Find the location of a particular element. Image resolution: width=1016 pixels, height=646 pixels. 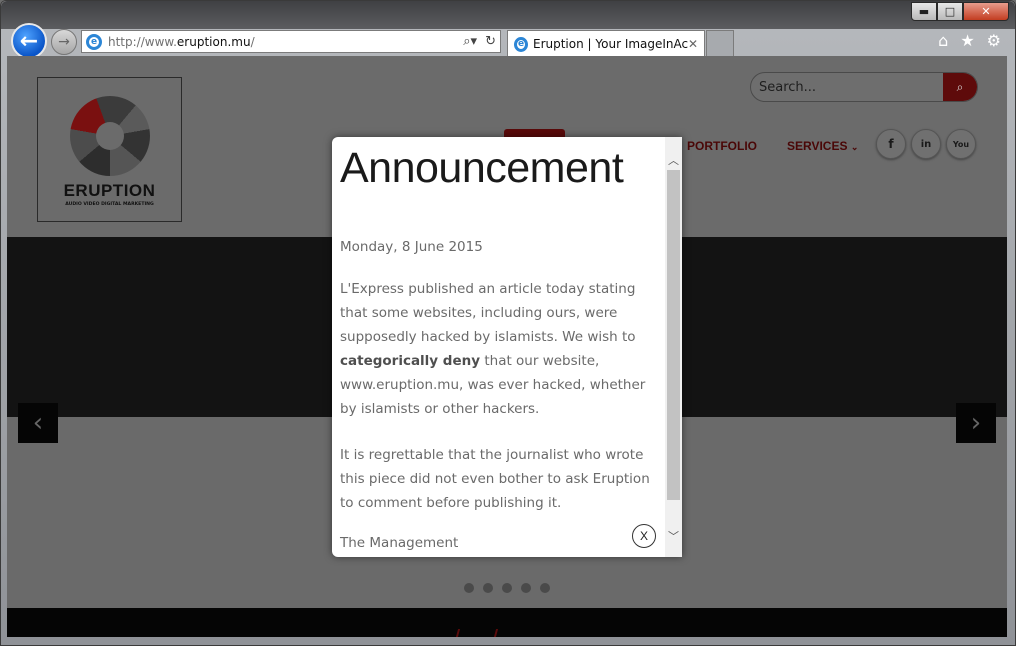

modal-title: Announcement is located at coordinates (482, 168).